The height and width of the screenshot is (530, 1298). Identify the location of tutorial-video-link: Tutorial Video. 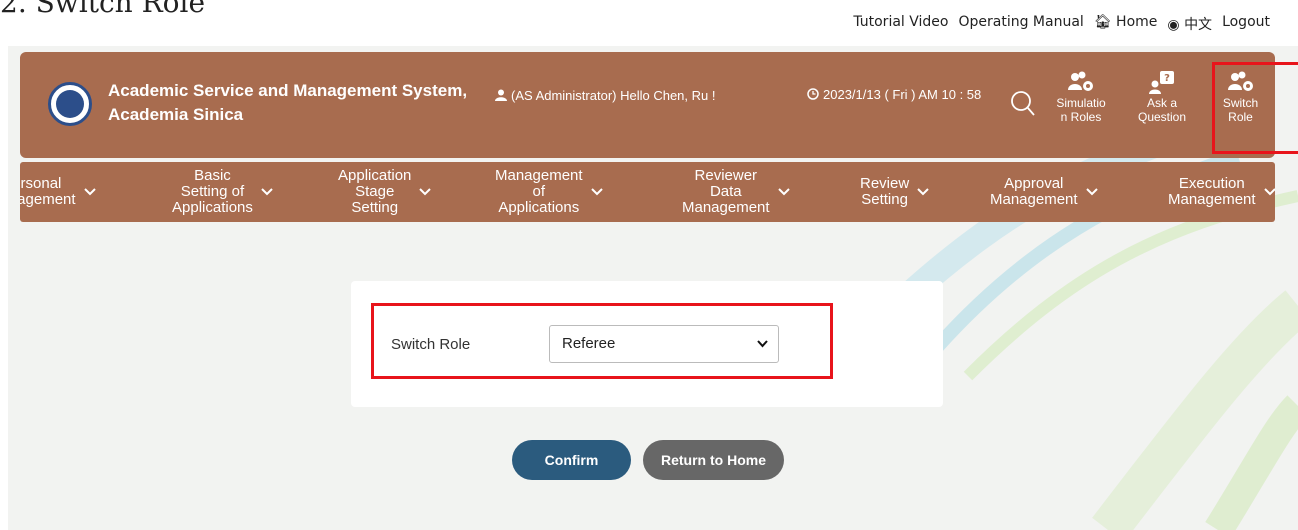
(900, 24).